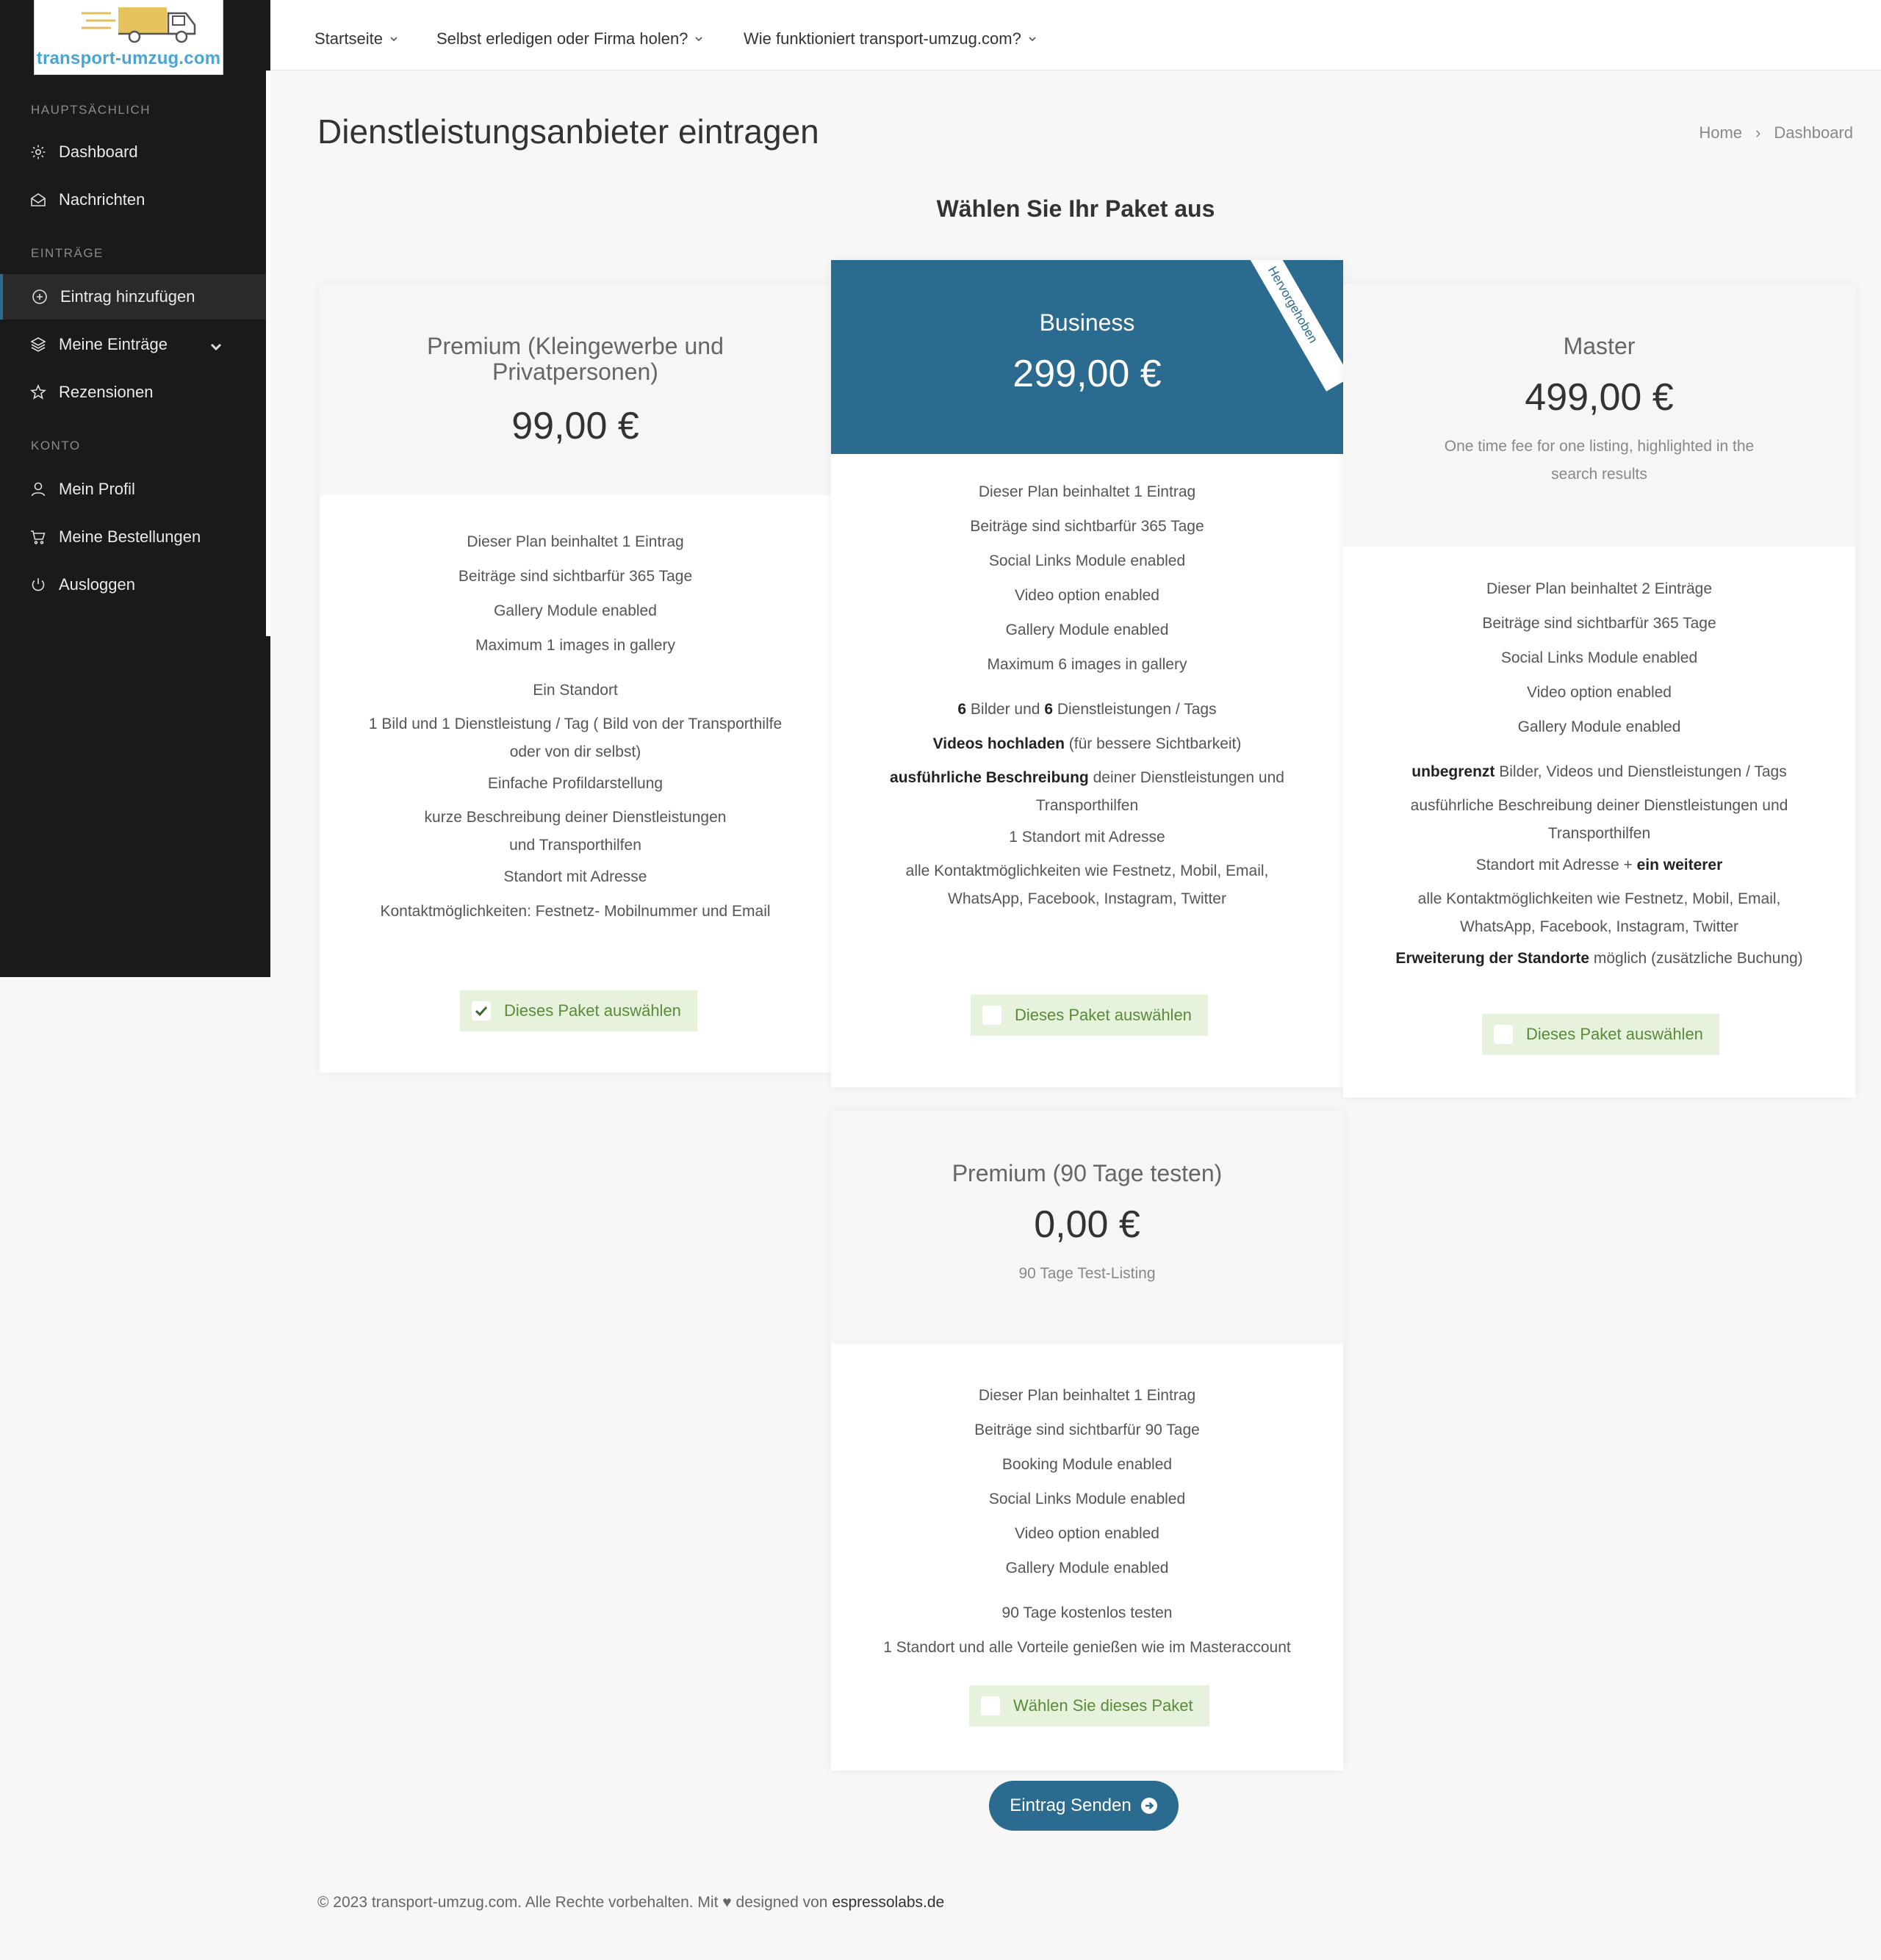  What do you see at coordinates (1492, 958) in the screenshot?
I see `feature-emphasis: Erweiterung der Standorte` at bounding box center [1492, 958].